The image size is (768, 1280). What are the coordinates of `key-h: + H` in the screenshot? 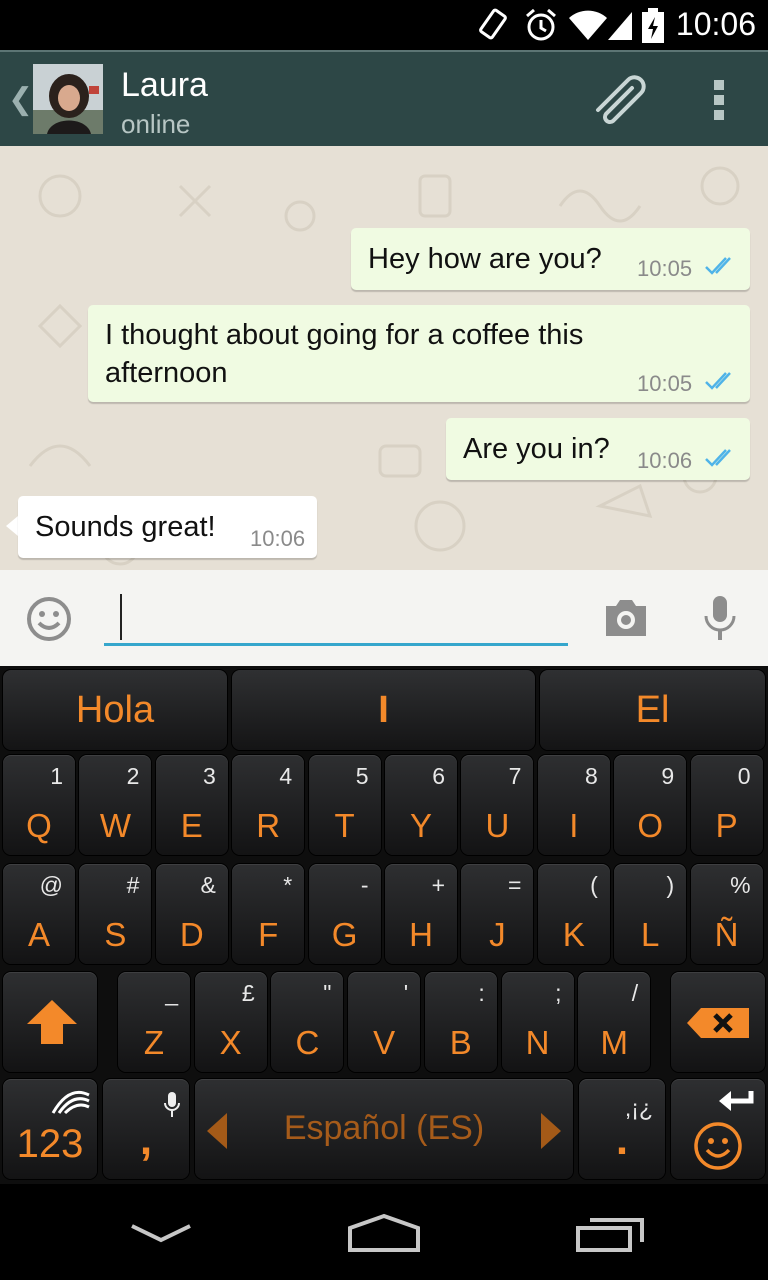 It's located at (421, 914).